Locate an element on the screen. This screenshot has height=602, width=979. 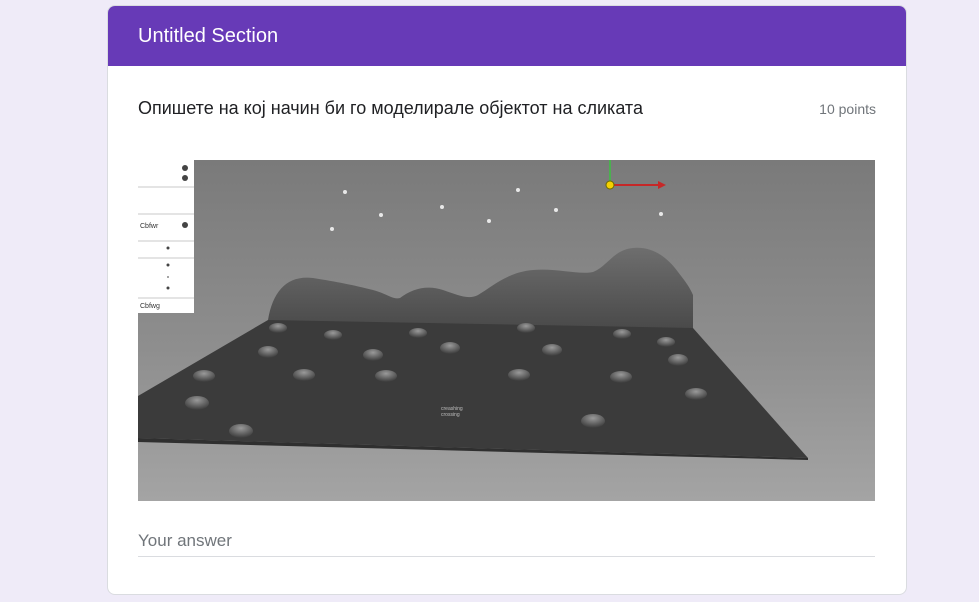
section-title: Untitled Section is located at coordinates (208, 35).